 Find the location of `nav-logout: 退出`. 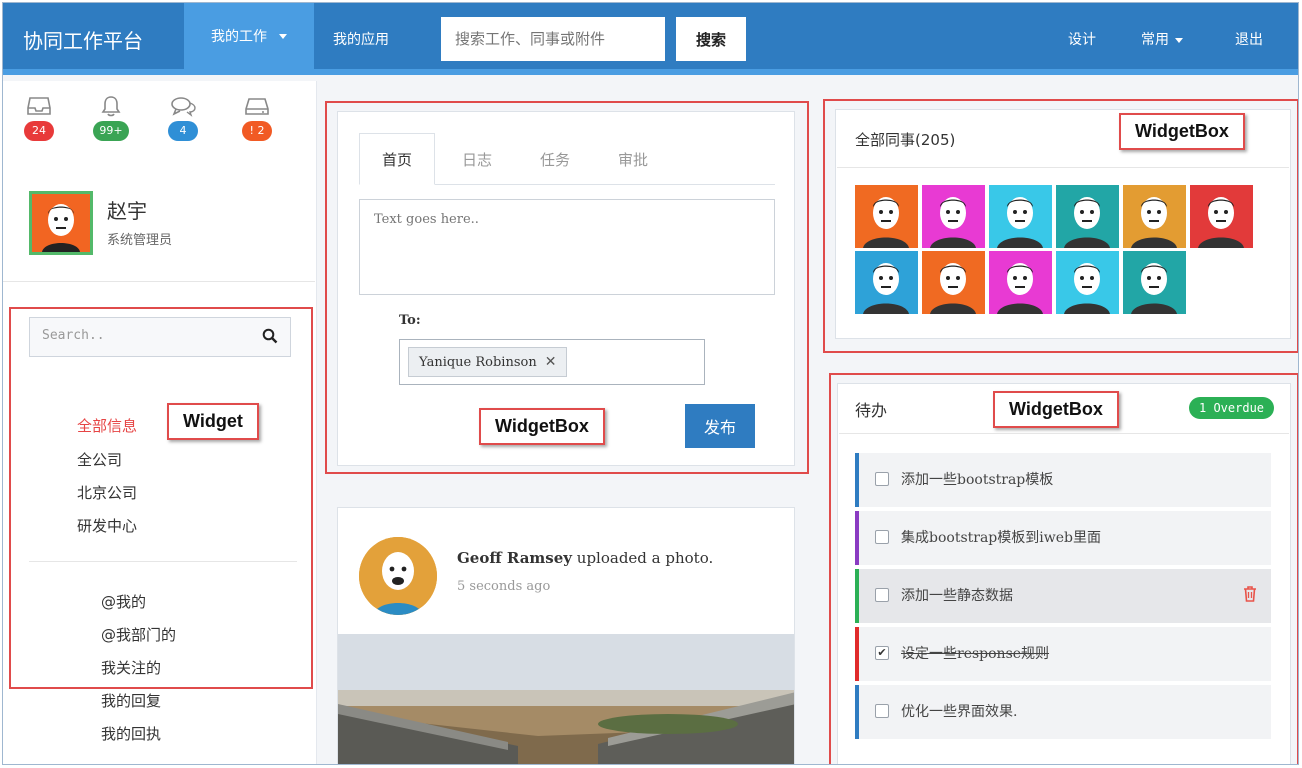

nav-logout: 退出 is located at coordinates (1249, 39).